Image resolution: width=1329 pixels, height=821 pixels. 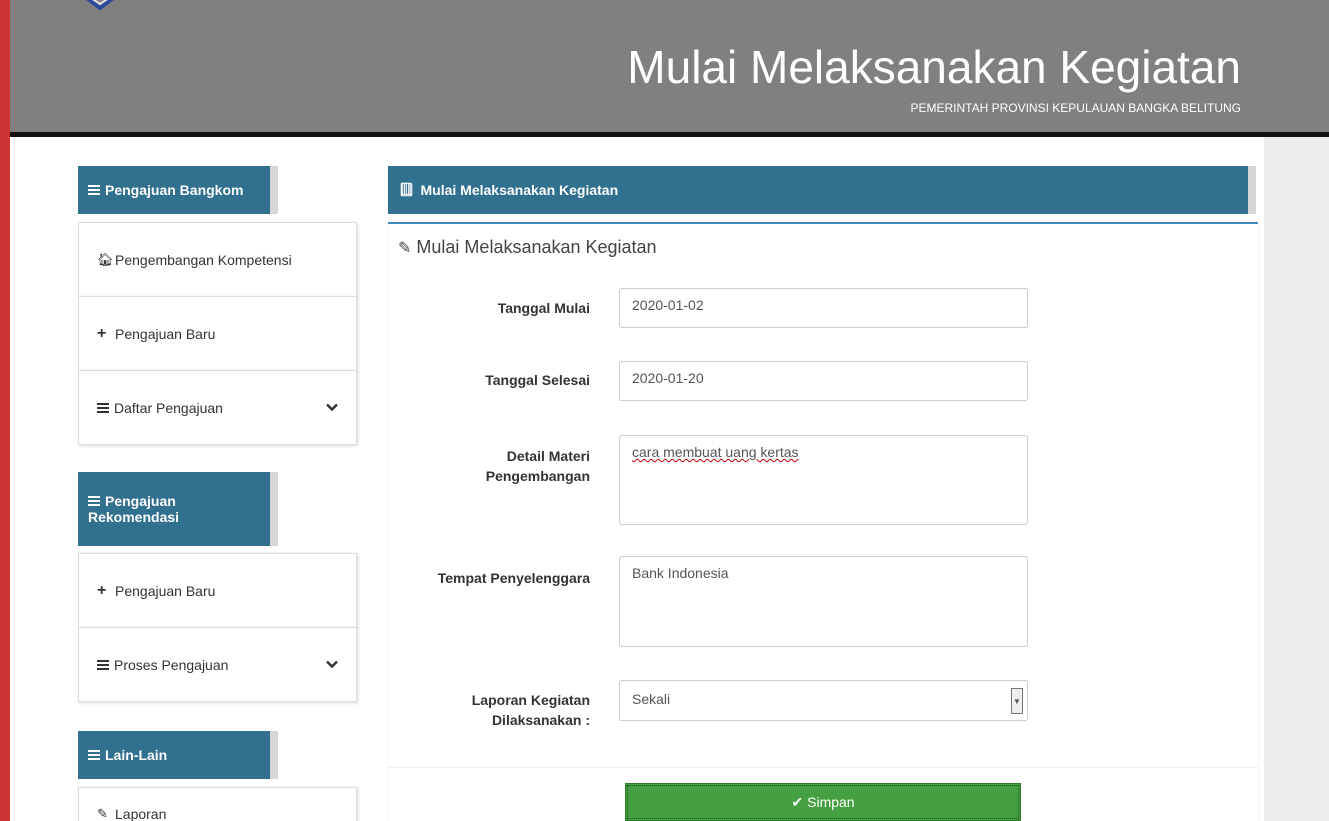 What do you see at coordinates (823, 802) in the screenshot?
I see `save-button: ✔ Simpan` at bounding box center [823, 802].